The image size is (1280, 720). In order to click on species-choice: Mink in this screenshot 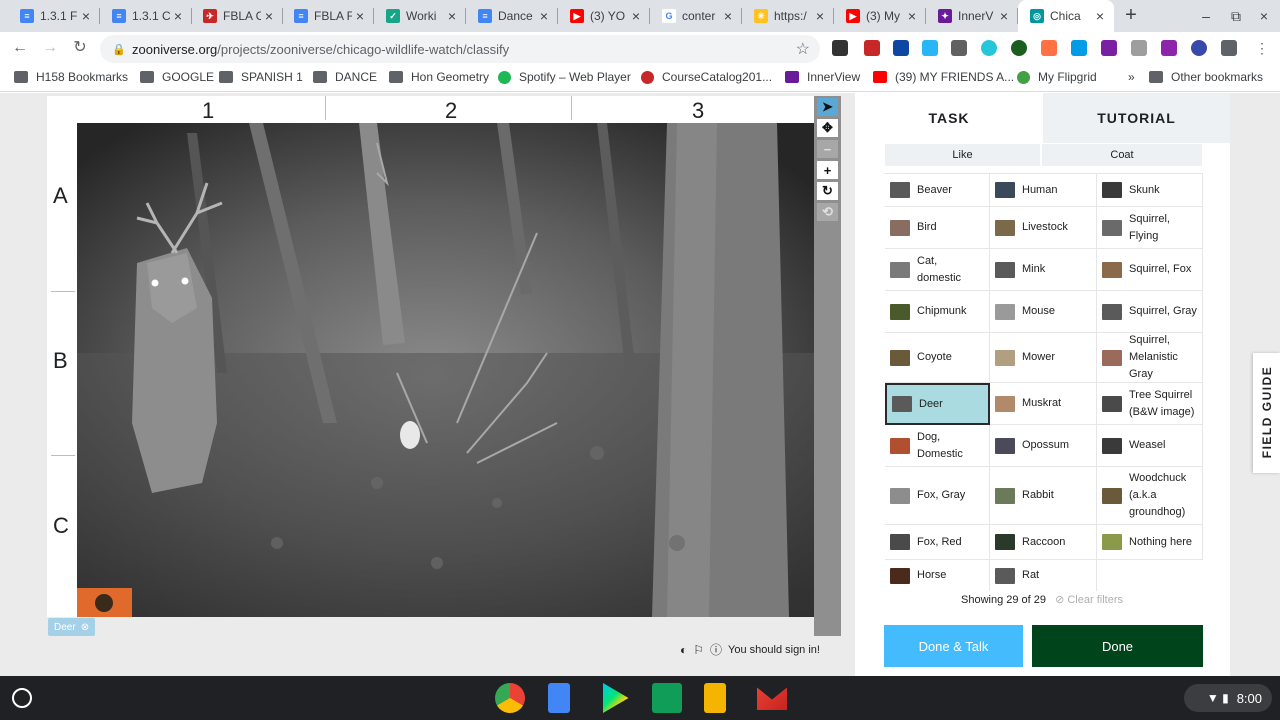, I will do `click(1043, 270)`.